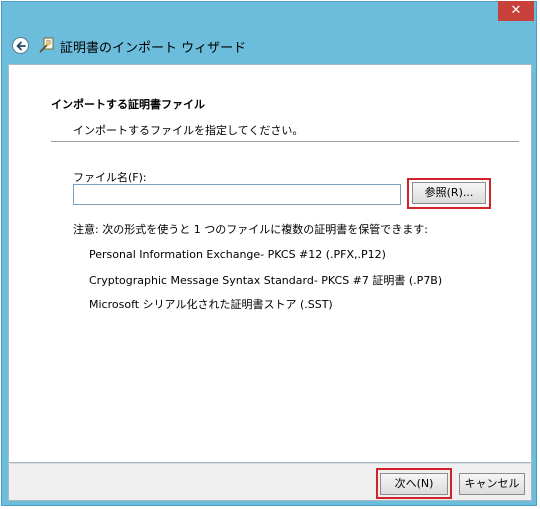 The image size is (540, 509). I want to click on divider, so click(285, 141).